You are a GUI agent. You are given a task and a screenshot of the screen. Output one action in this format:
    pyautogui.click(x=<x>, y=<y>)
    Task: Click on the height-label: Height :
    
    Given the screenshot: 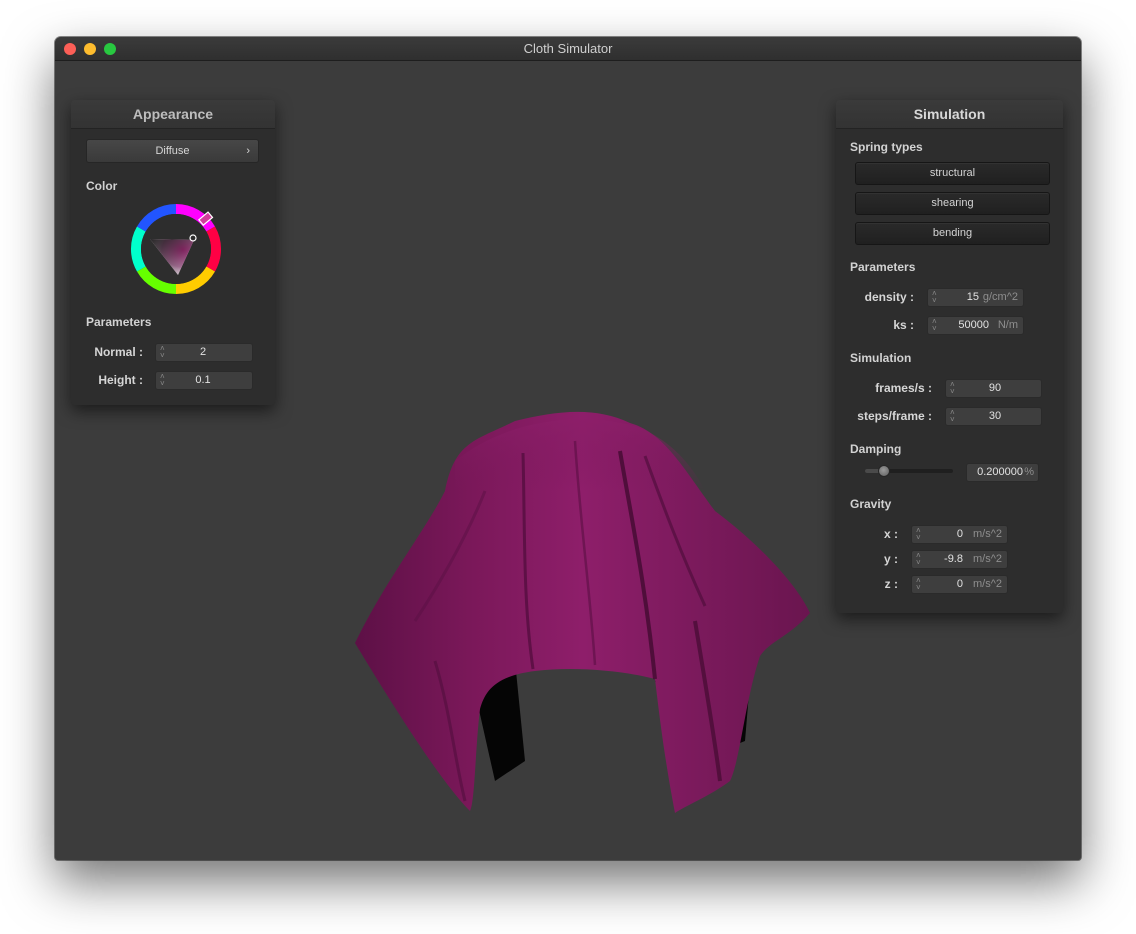 What is the action you would take?
    pyautogui.click(x=120, y=380)
    